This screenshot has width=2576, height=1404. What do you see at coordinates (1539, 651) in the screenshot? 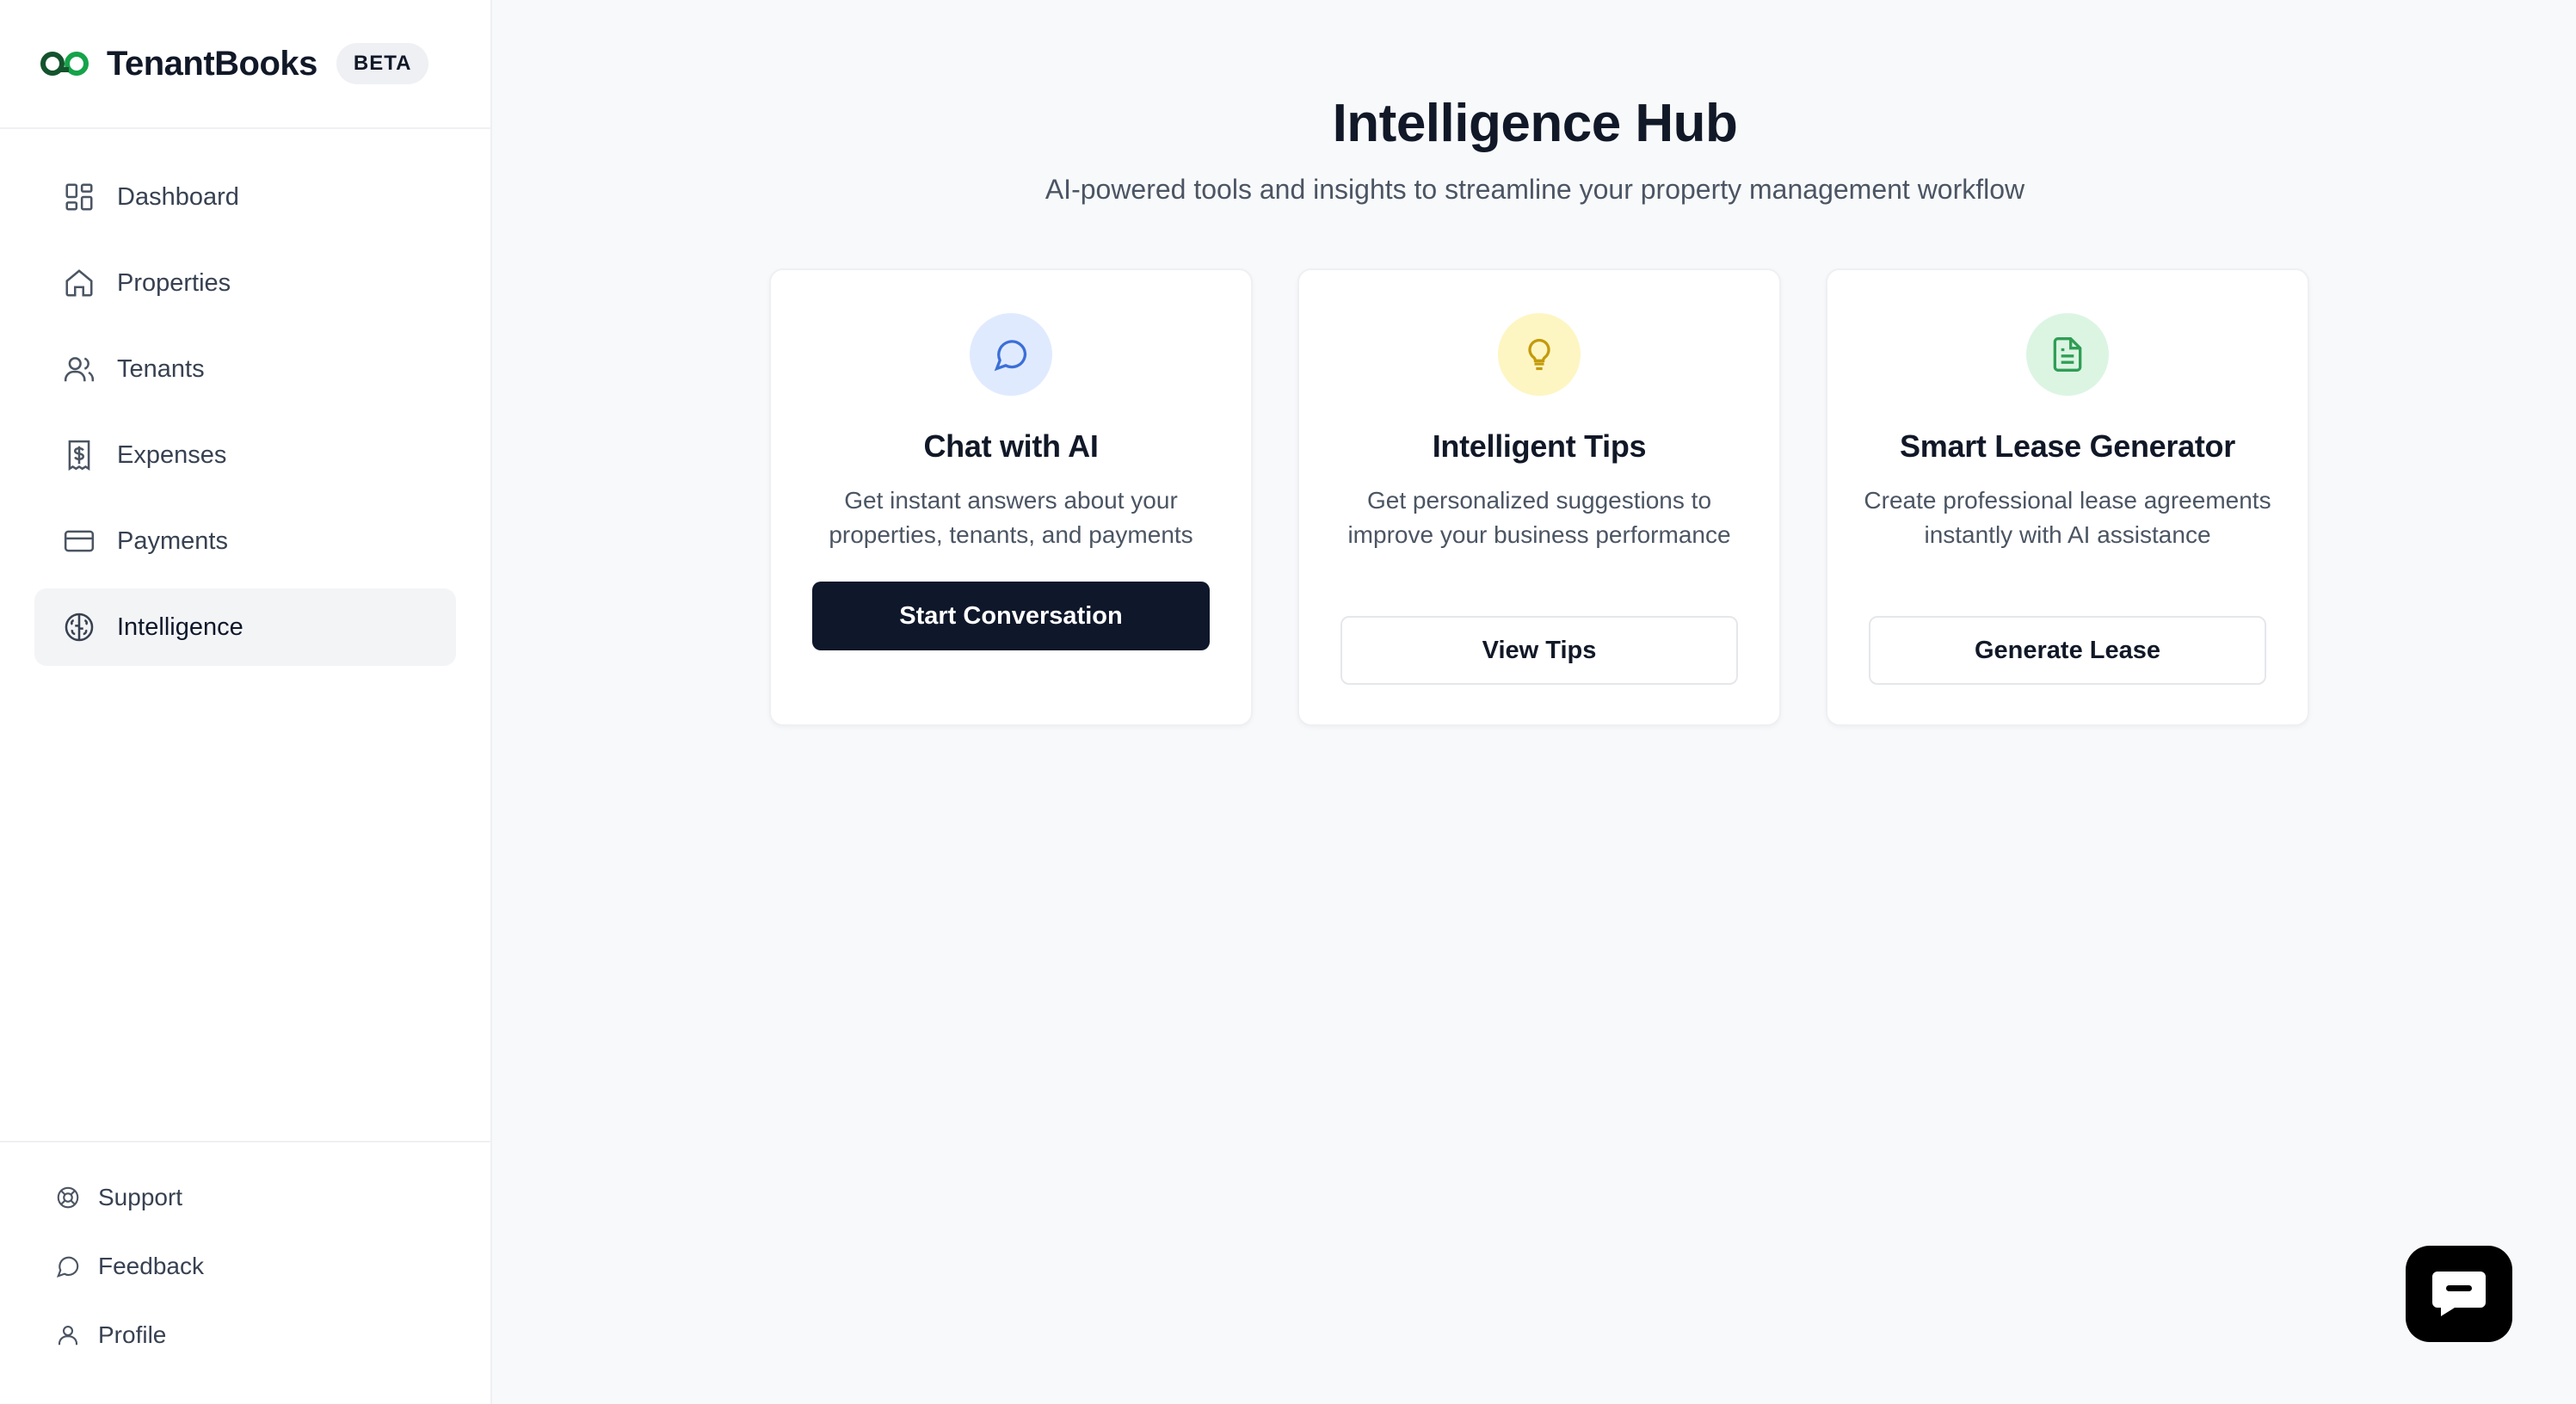
I see `view-tips-button: View Tips` at bounding box center [1539, 651].